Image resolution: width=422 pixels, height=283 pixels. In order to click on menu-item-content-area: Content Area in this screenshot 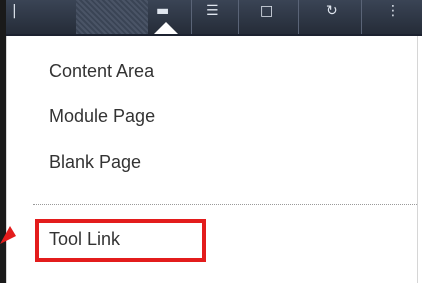, I will do `click(101, 71)`.